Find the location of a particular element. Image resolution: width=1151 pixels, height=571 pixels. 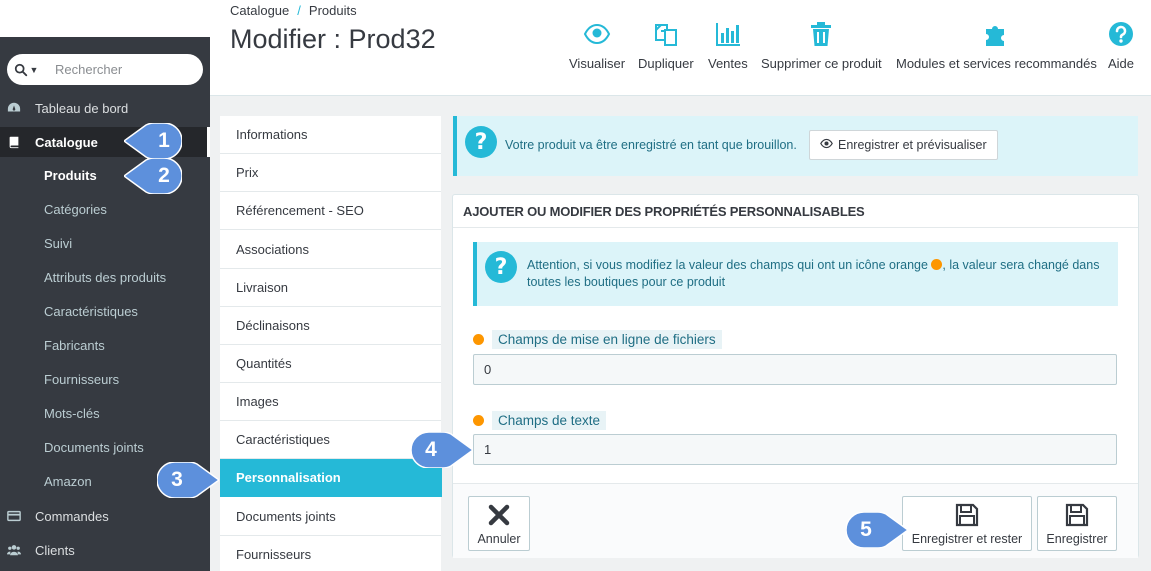

tab-prix: Prix is located at coordinates (330, 173).